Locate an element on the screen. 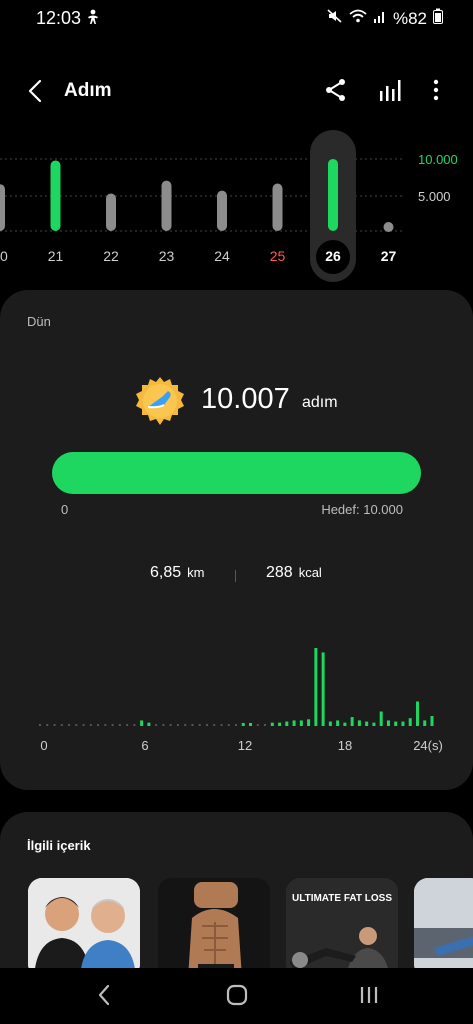  stats-button is located at coordinates (390, 90).